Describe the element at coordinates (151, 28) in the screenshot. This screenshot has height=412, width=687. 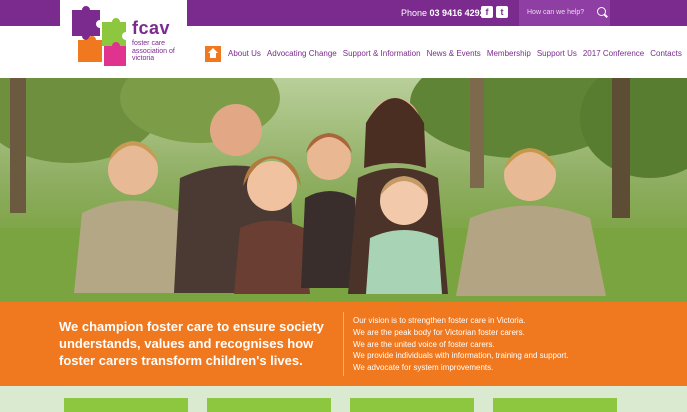
I see `logo-brand: fcav` at that location.